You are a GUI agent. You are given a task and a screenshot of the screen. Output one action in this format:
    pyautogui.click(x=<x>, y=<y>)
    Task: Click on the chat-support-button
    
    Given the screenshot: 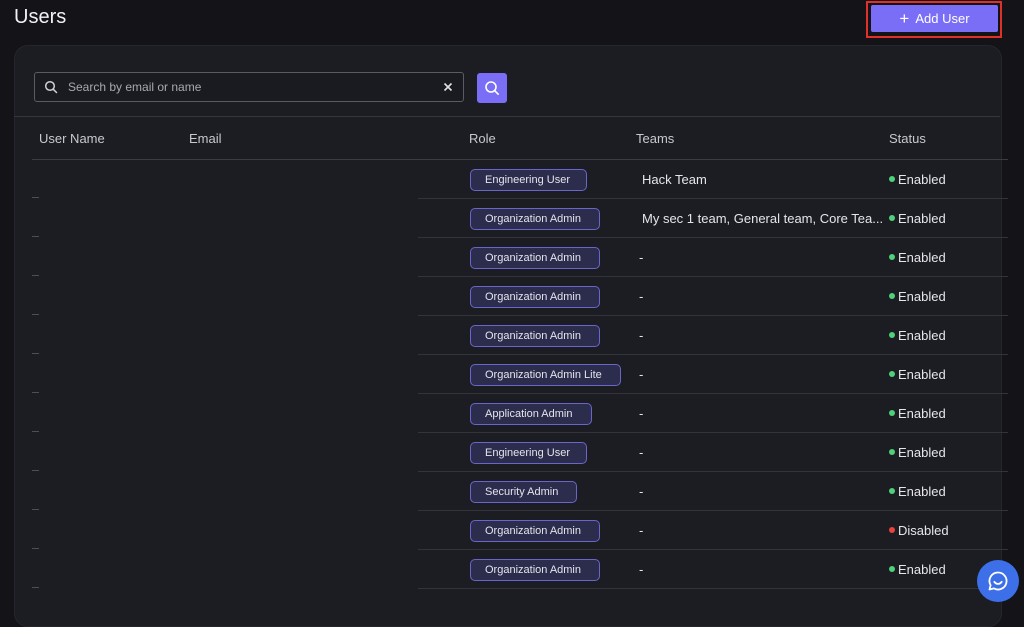 What is the action you would take?
    pyautogui.click(x=998, y=581)
    